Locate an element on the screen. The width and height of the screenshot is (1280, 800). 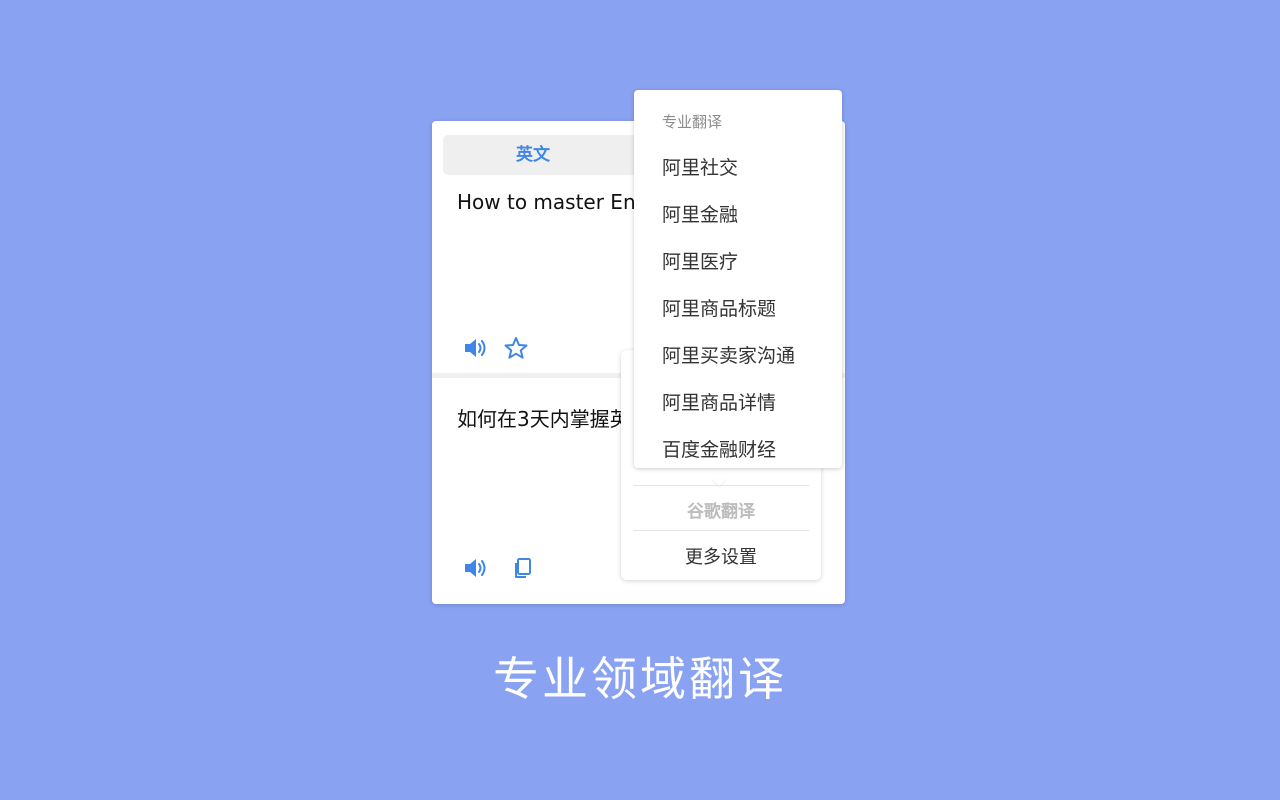
domain-item: 百度金融财经 is located at coordinates (719, 448).